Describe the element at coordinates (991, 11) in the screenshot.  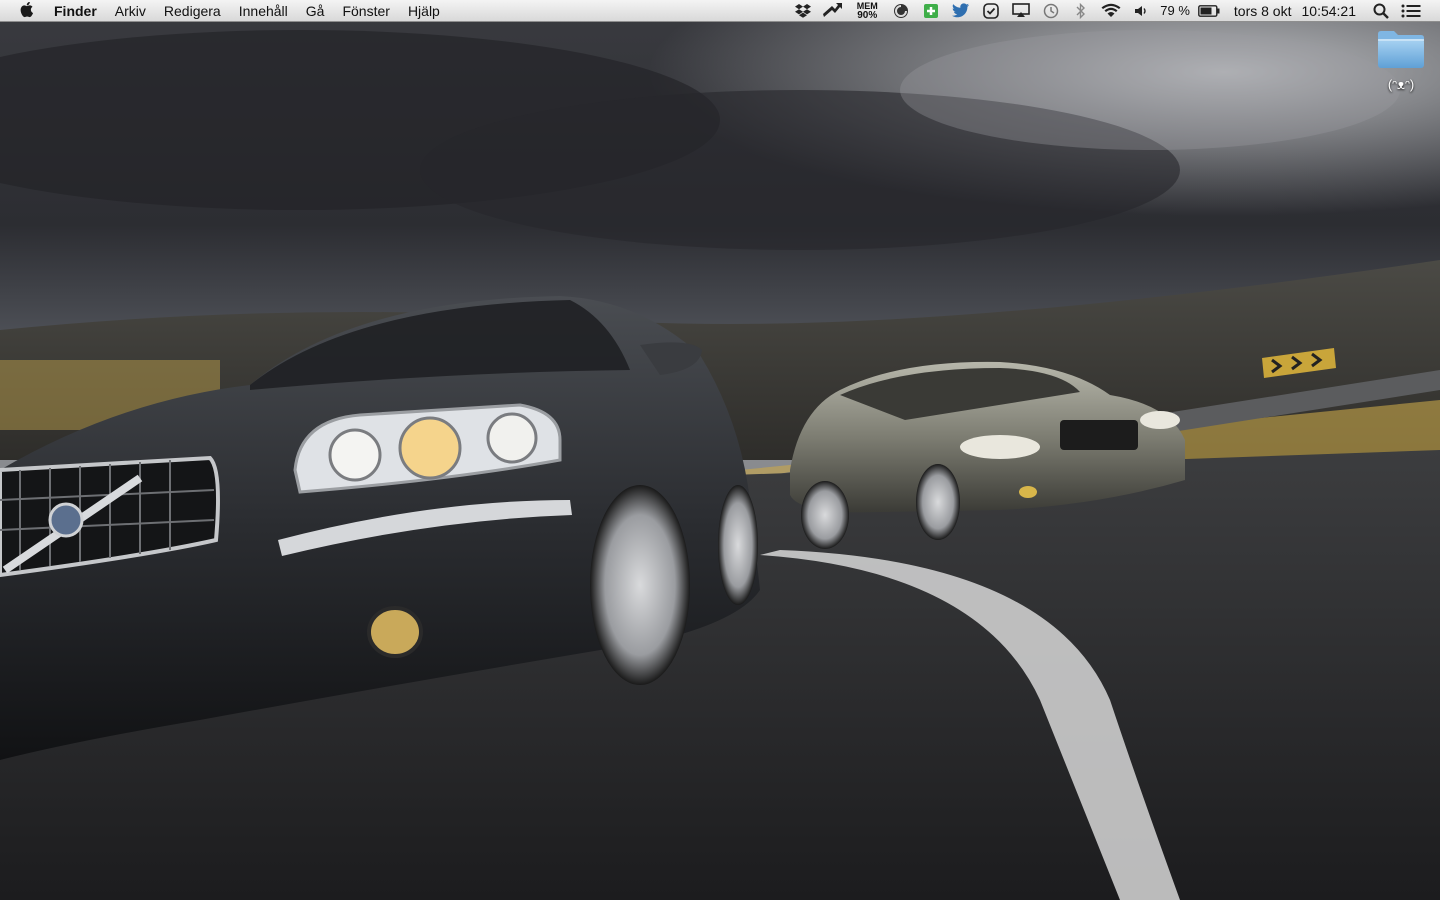
I see `check-circle-icon` at that location.